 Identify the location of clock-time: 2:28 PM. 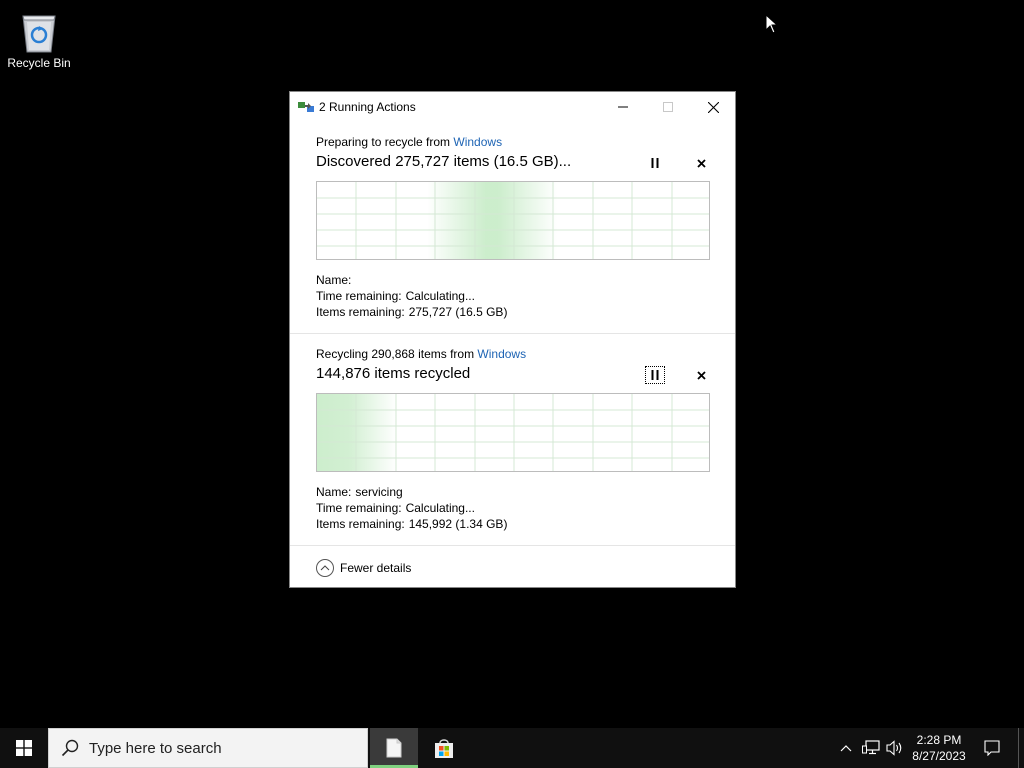
(939, 740).